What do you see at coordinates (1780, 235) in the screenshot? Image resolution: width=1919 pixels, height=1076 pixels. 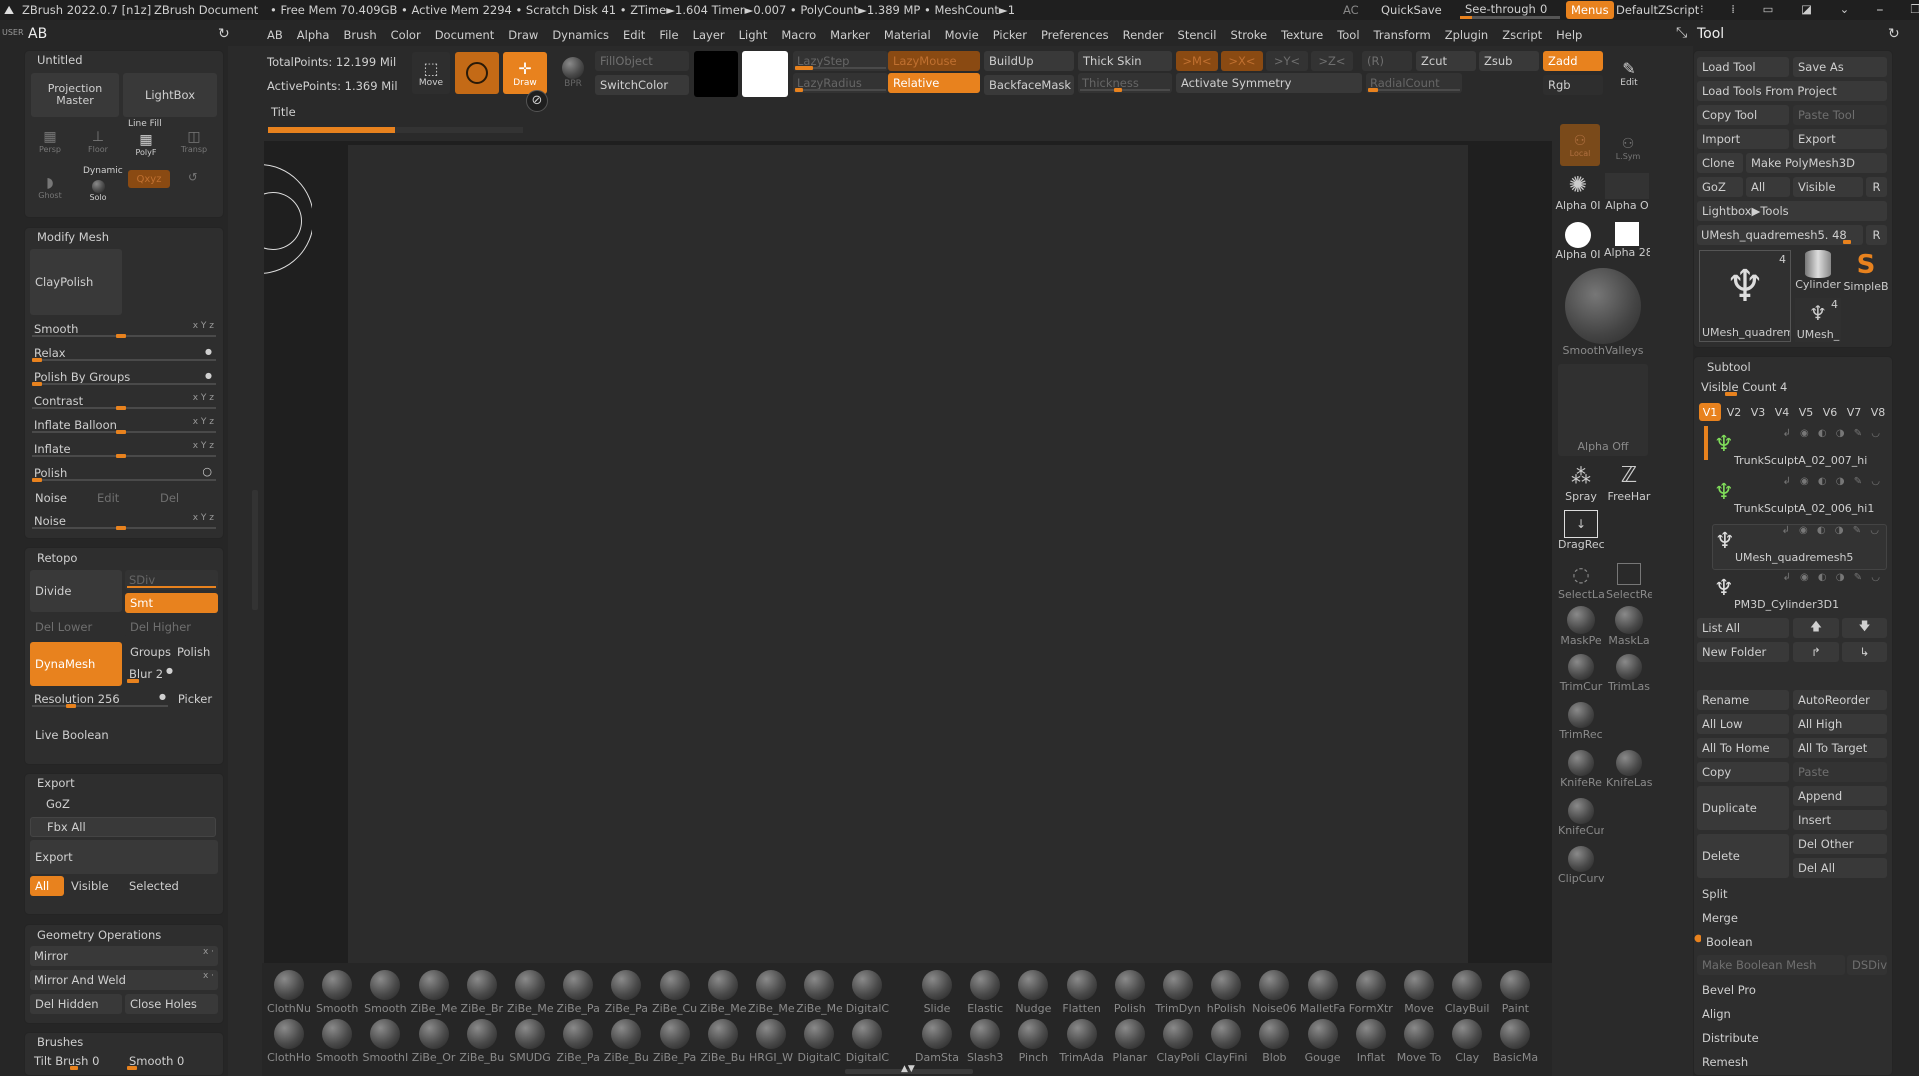 I see `current-tool-slider: UMesh_quadremesh5. 48` at bounding box center [1780, 235].